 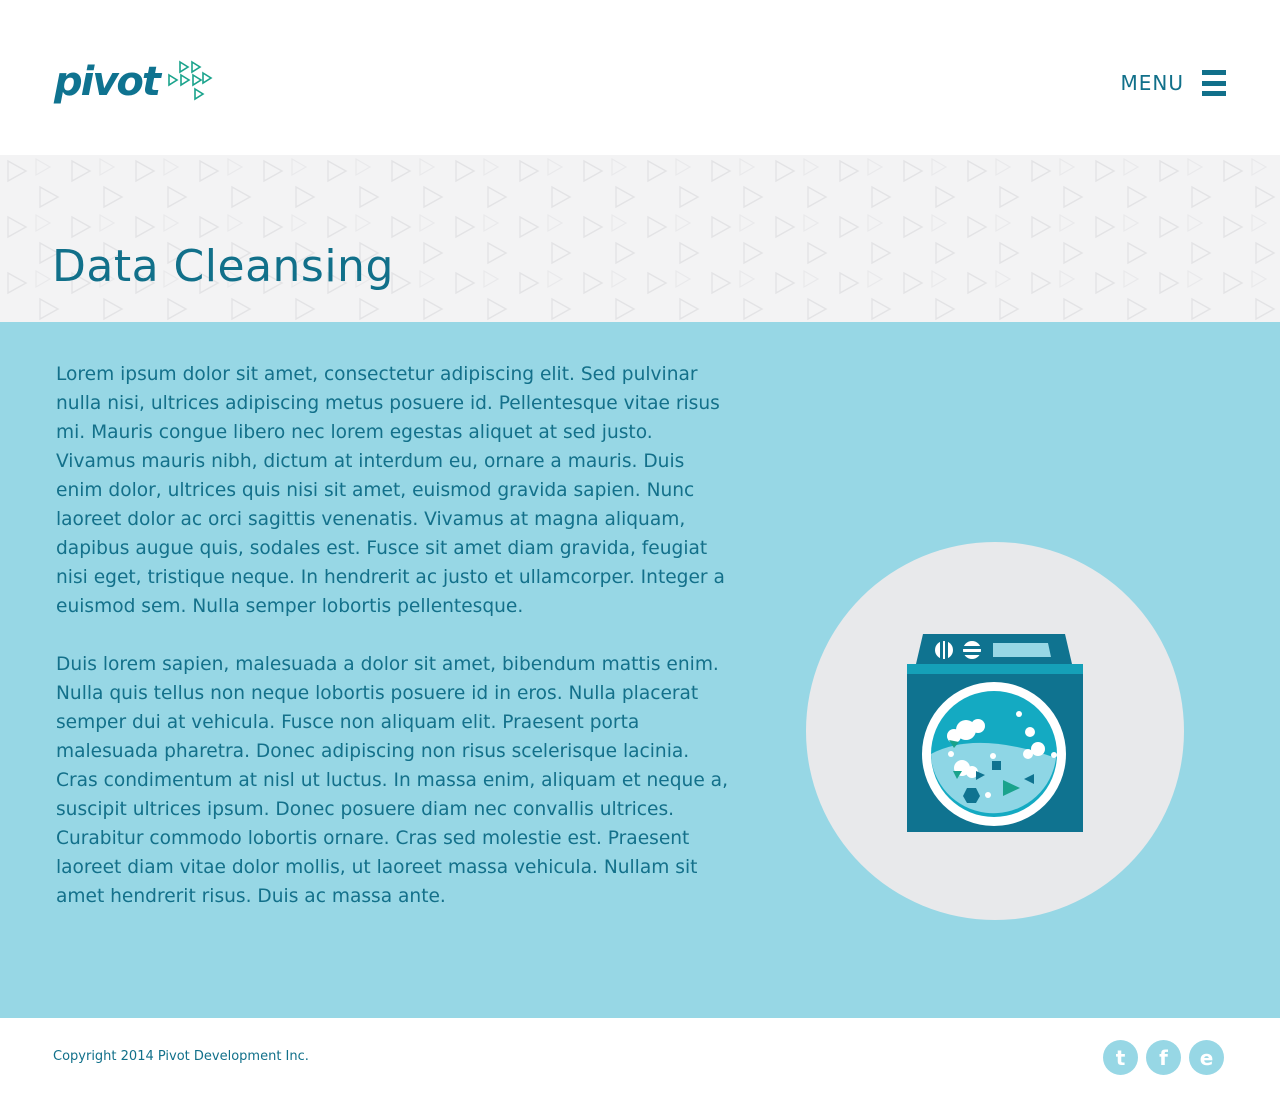 I want to click on logo-triangles-icon, so click(x=190, y=80).